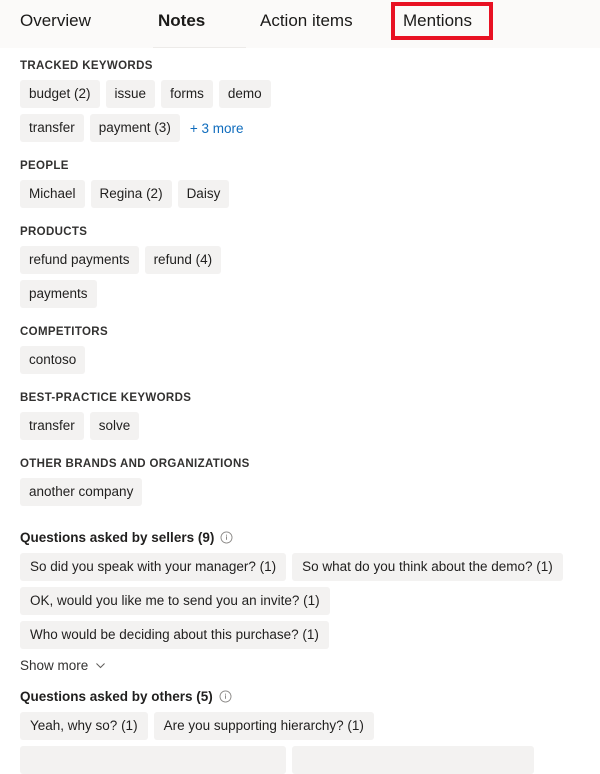  I want to click on product-chip: payments, so click(58, 294).